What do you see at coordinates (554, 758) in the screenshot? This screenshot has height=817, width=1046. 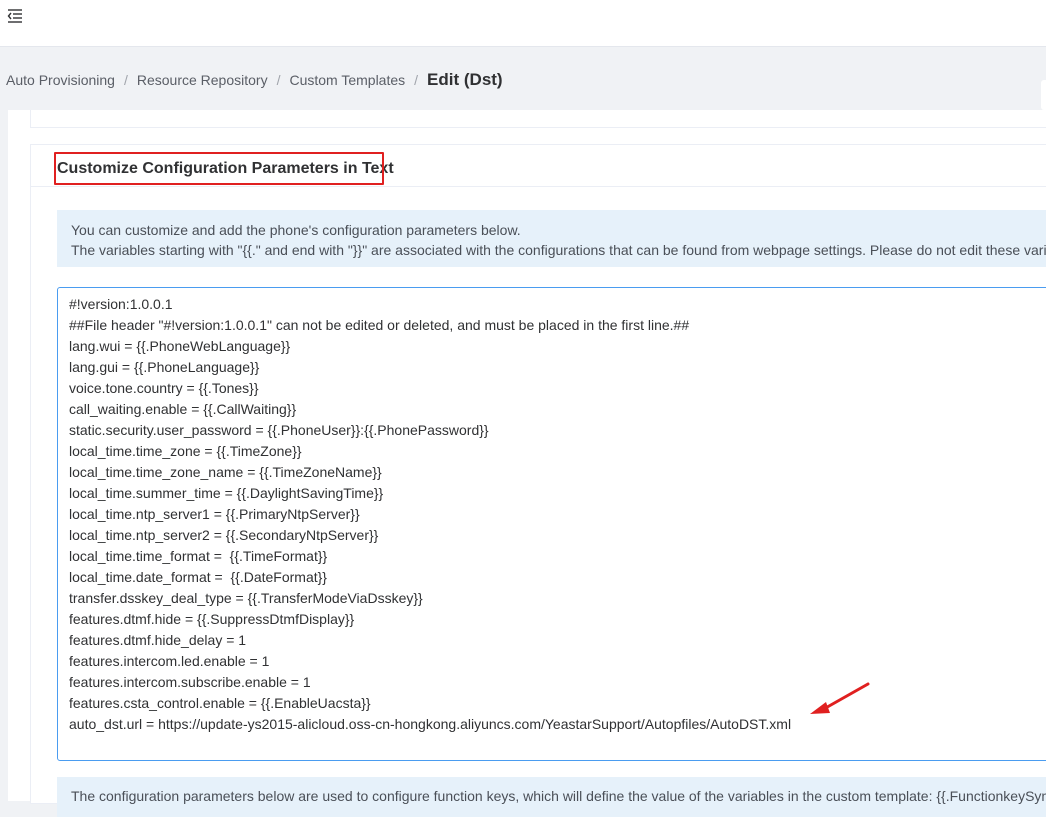 I see `editor-line: ... . . {{. ... .. .}}` at bounding box center [554, 758].